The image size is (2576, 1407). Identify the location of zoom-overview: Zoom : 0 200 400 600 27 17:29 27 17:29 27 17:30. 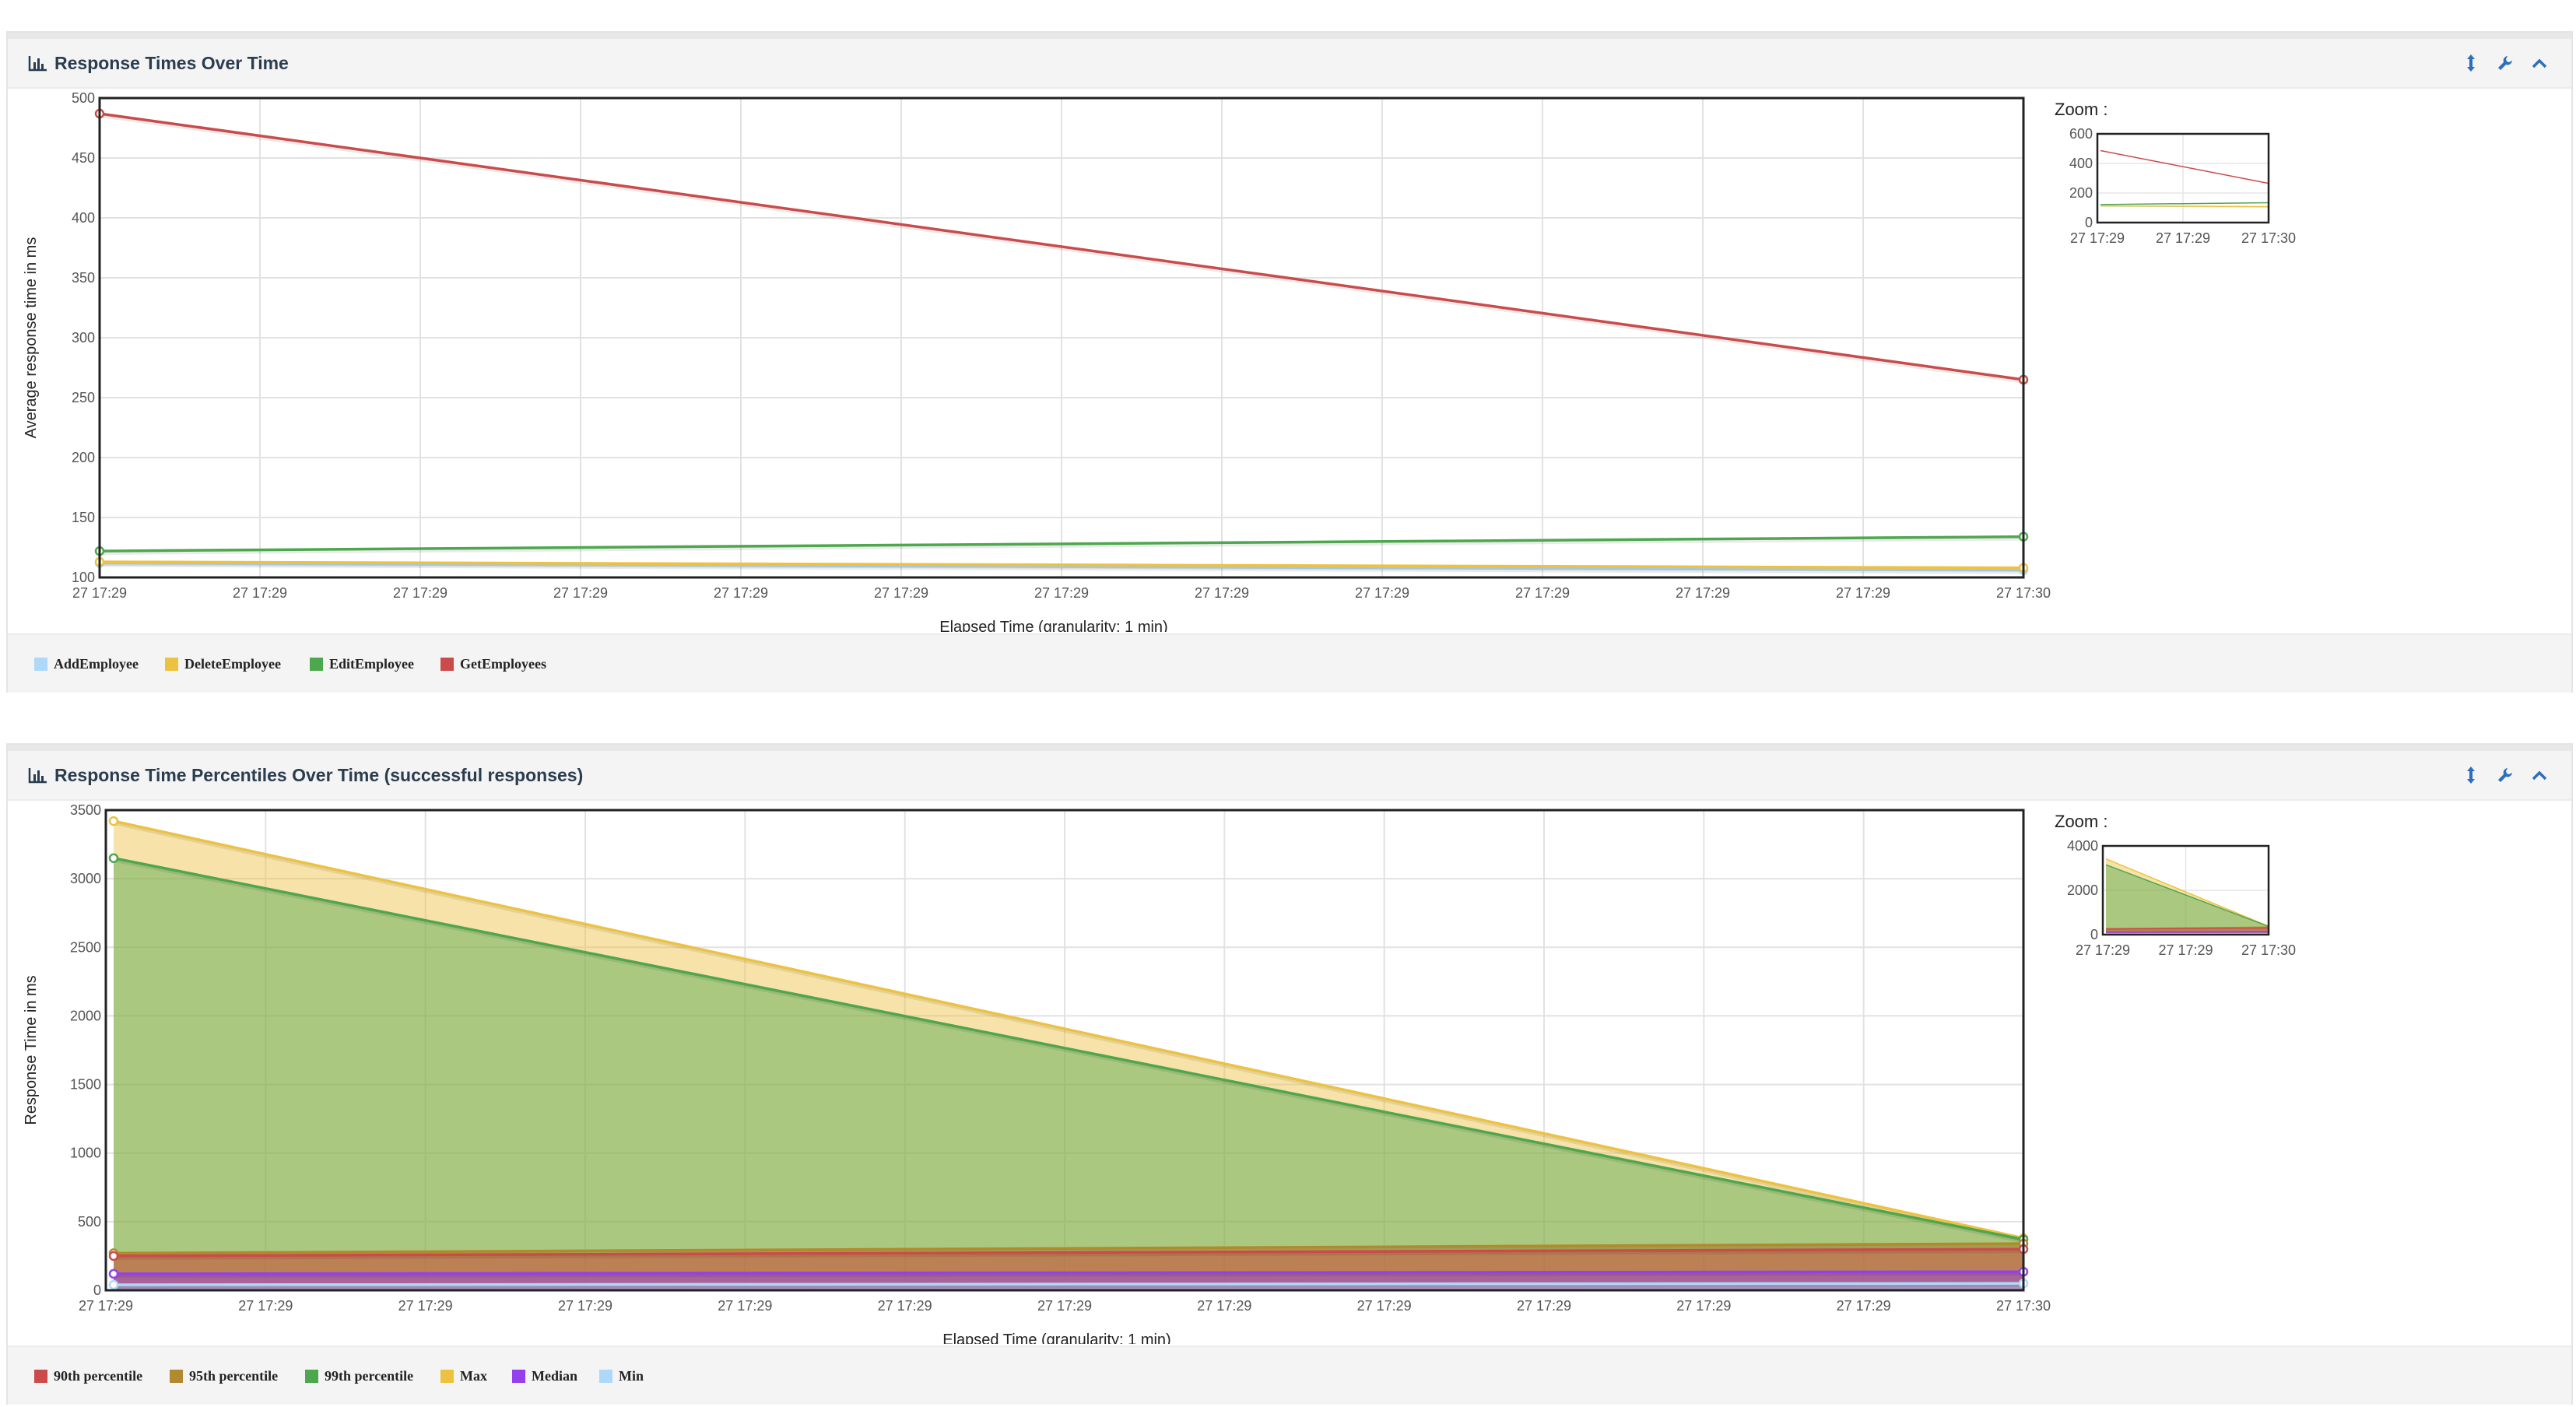
(2175, 173).